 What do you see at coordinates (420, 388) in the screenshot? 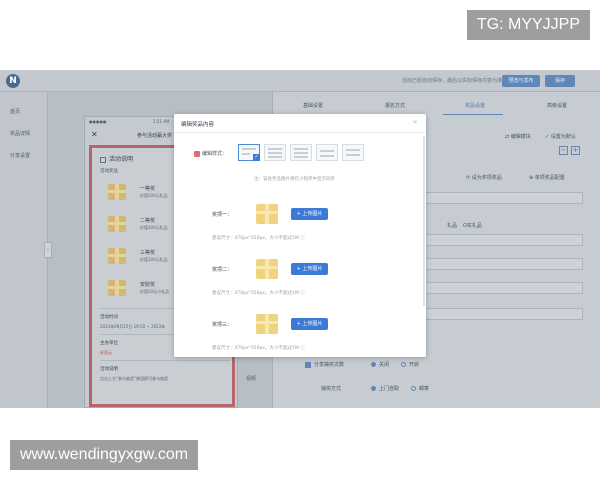
I see `mail-radio: 邮寄` at bounding box center [420, 388].